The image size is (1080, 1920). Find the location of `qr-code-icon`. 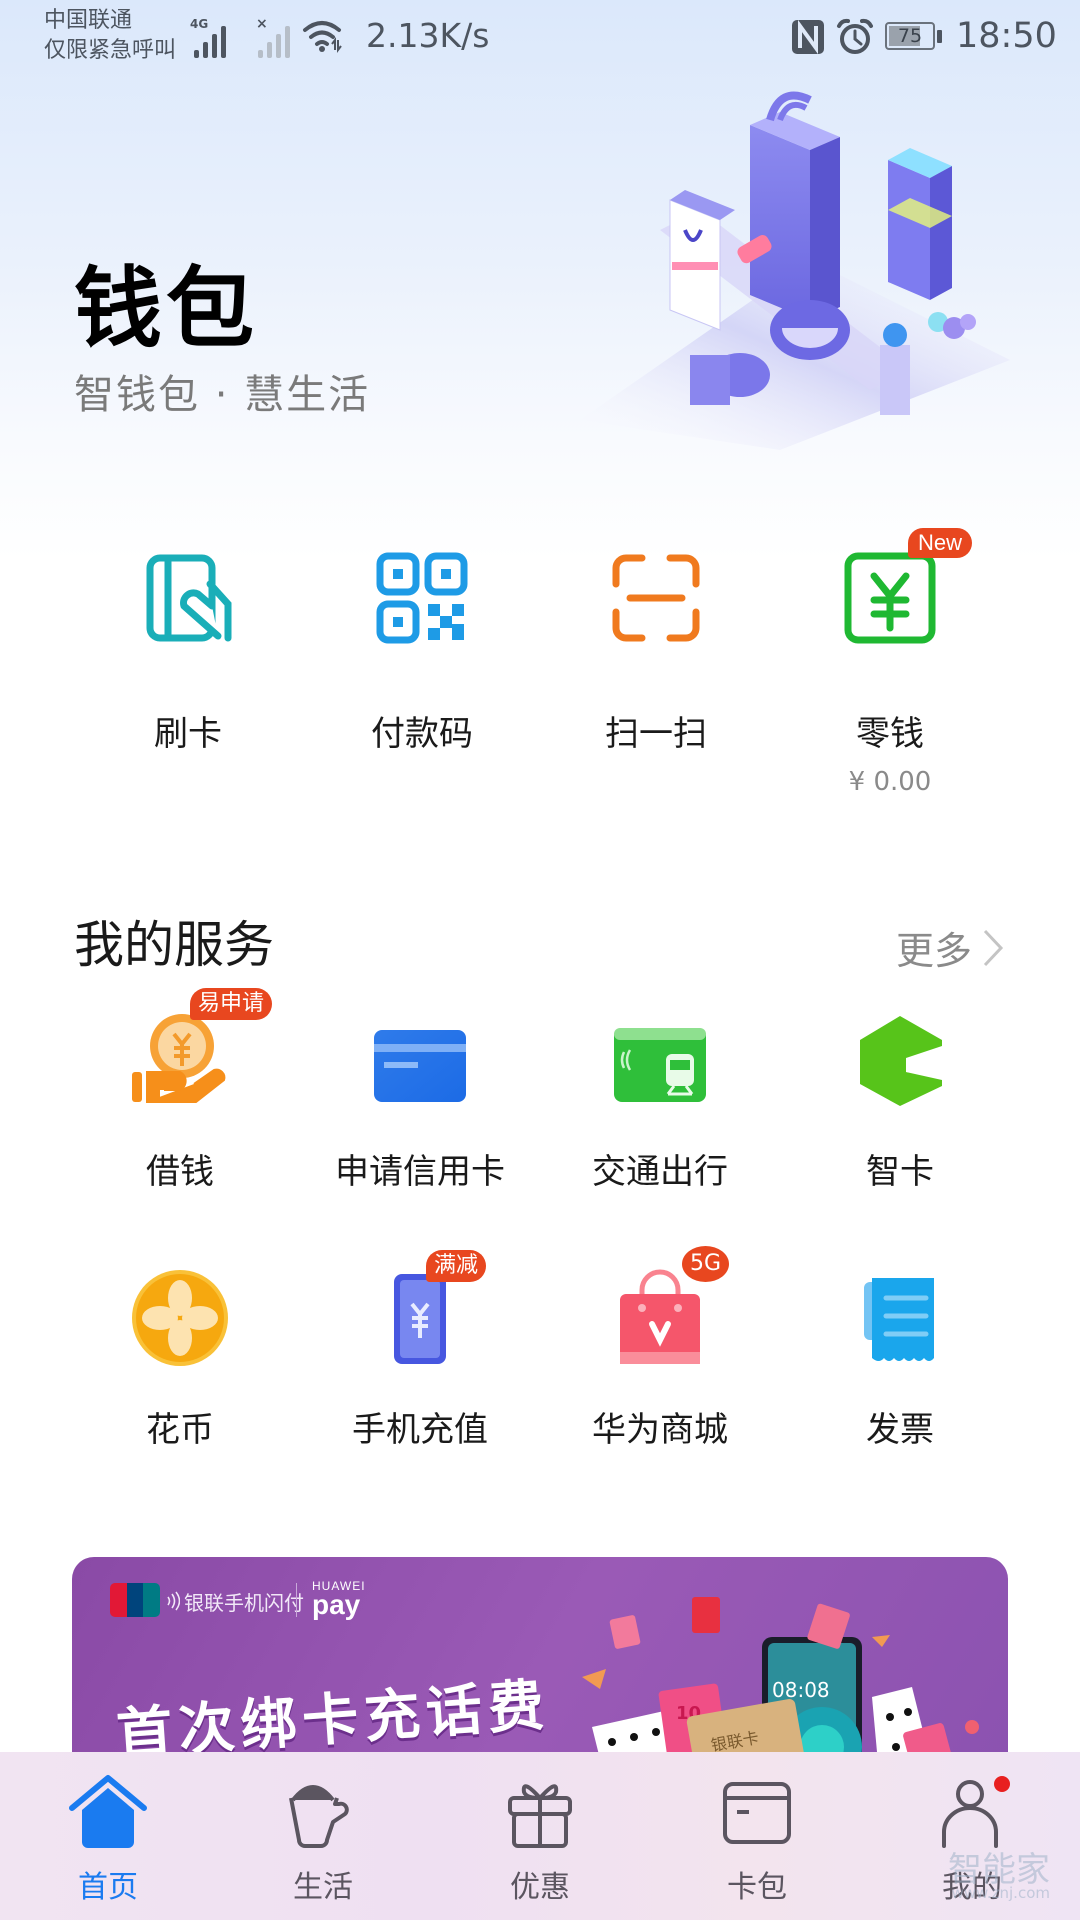

qr-code-icon is located at coordinates (422, 598).